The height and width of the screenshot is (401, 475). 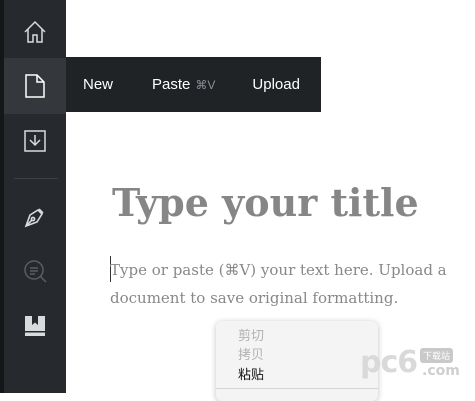 What do you see at coordinates (205, 84) in the screenshot?
I see `paste-shortcut: ⌘V` at bounding box center [205, 84].